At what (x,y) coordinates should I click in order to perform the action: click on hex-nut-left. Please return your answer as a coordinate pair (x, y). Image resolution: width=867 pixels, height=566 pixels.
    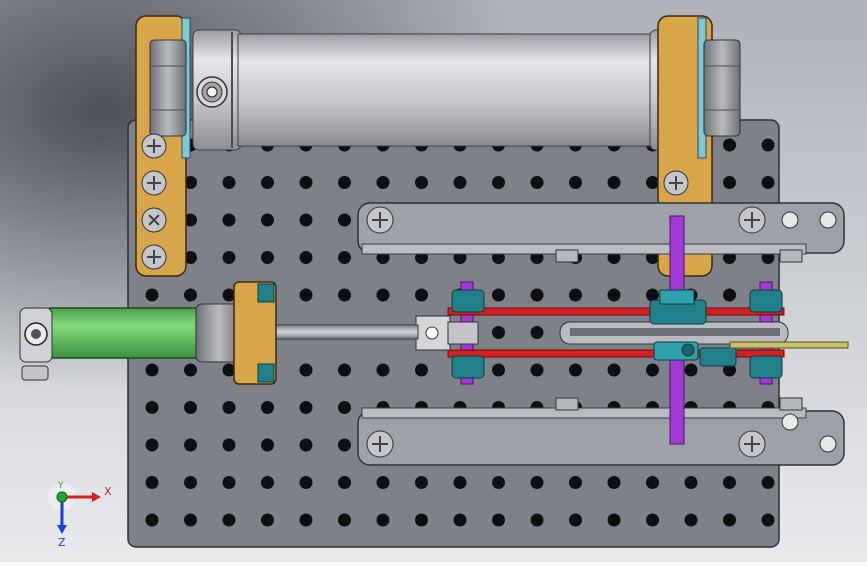
    Looking at the image, I should click on (168, 88).